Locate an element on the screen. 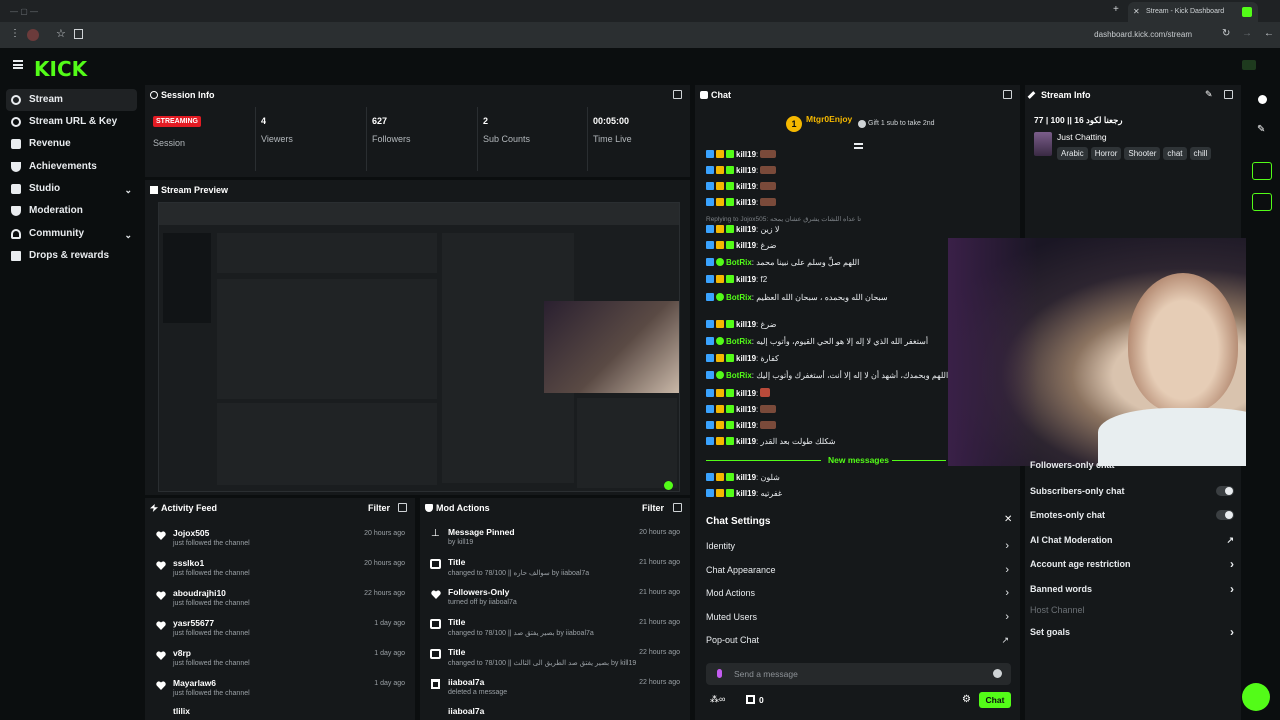 The height and width of the screenshot is (720, 1280). badge-icon is located at coordinates (710, 409).